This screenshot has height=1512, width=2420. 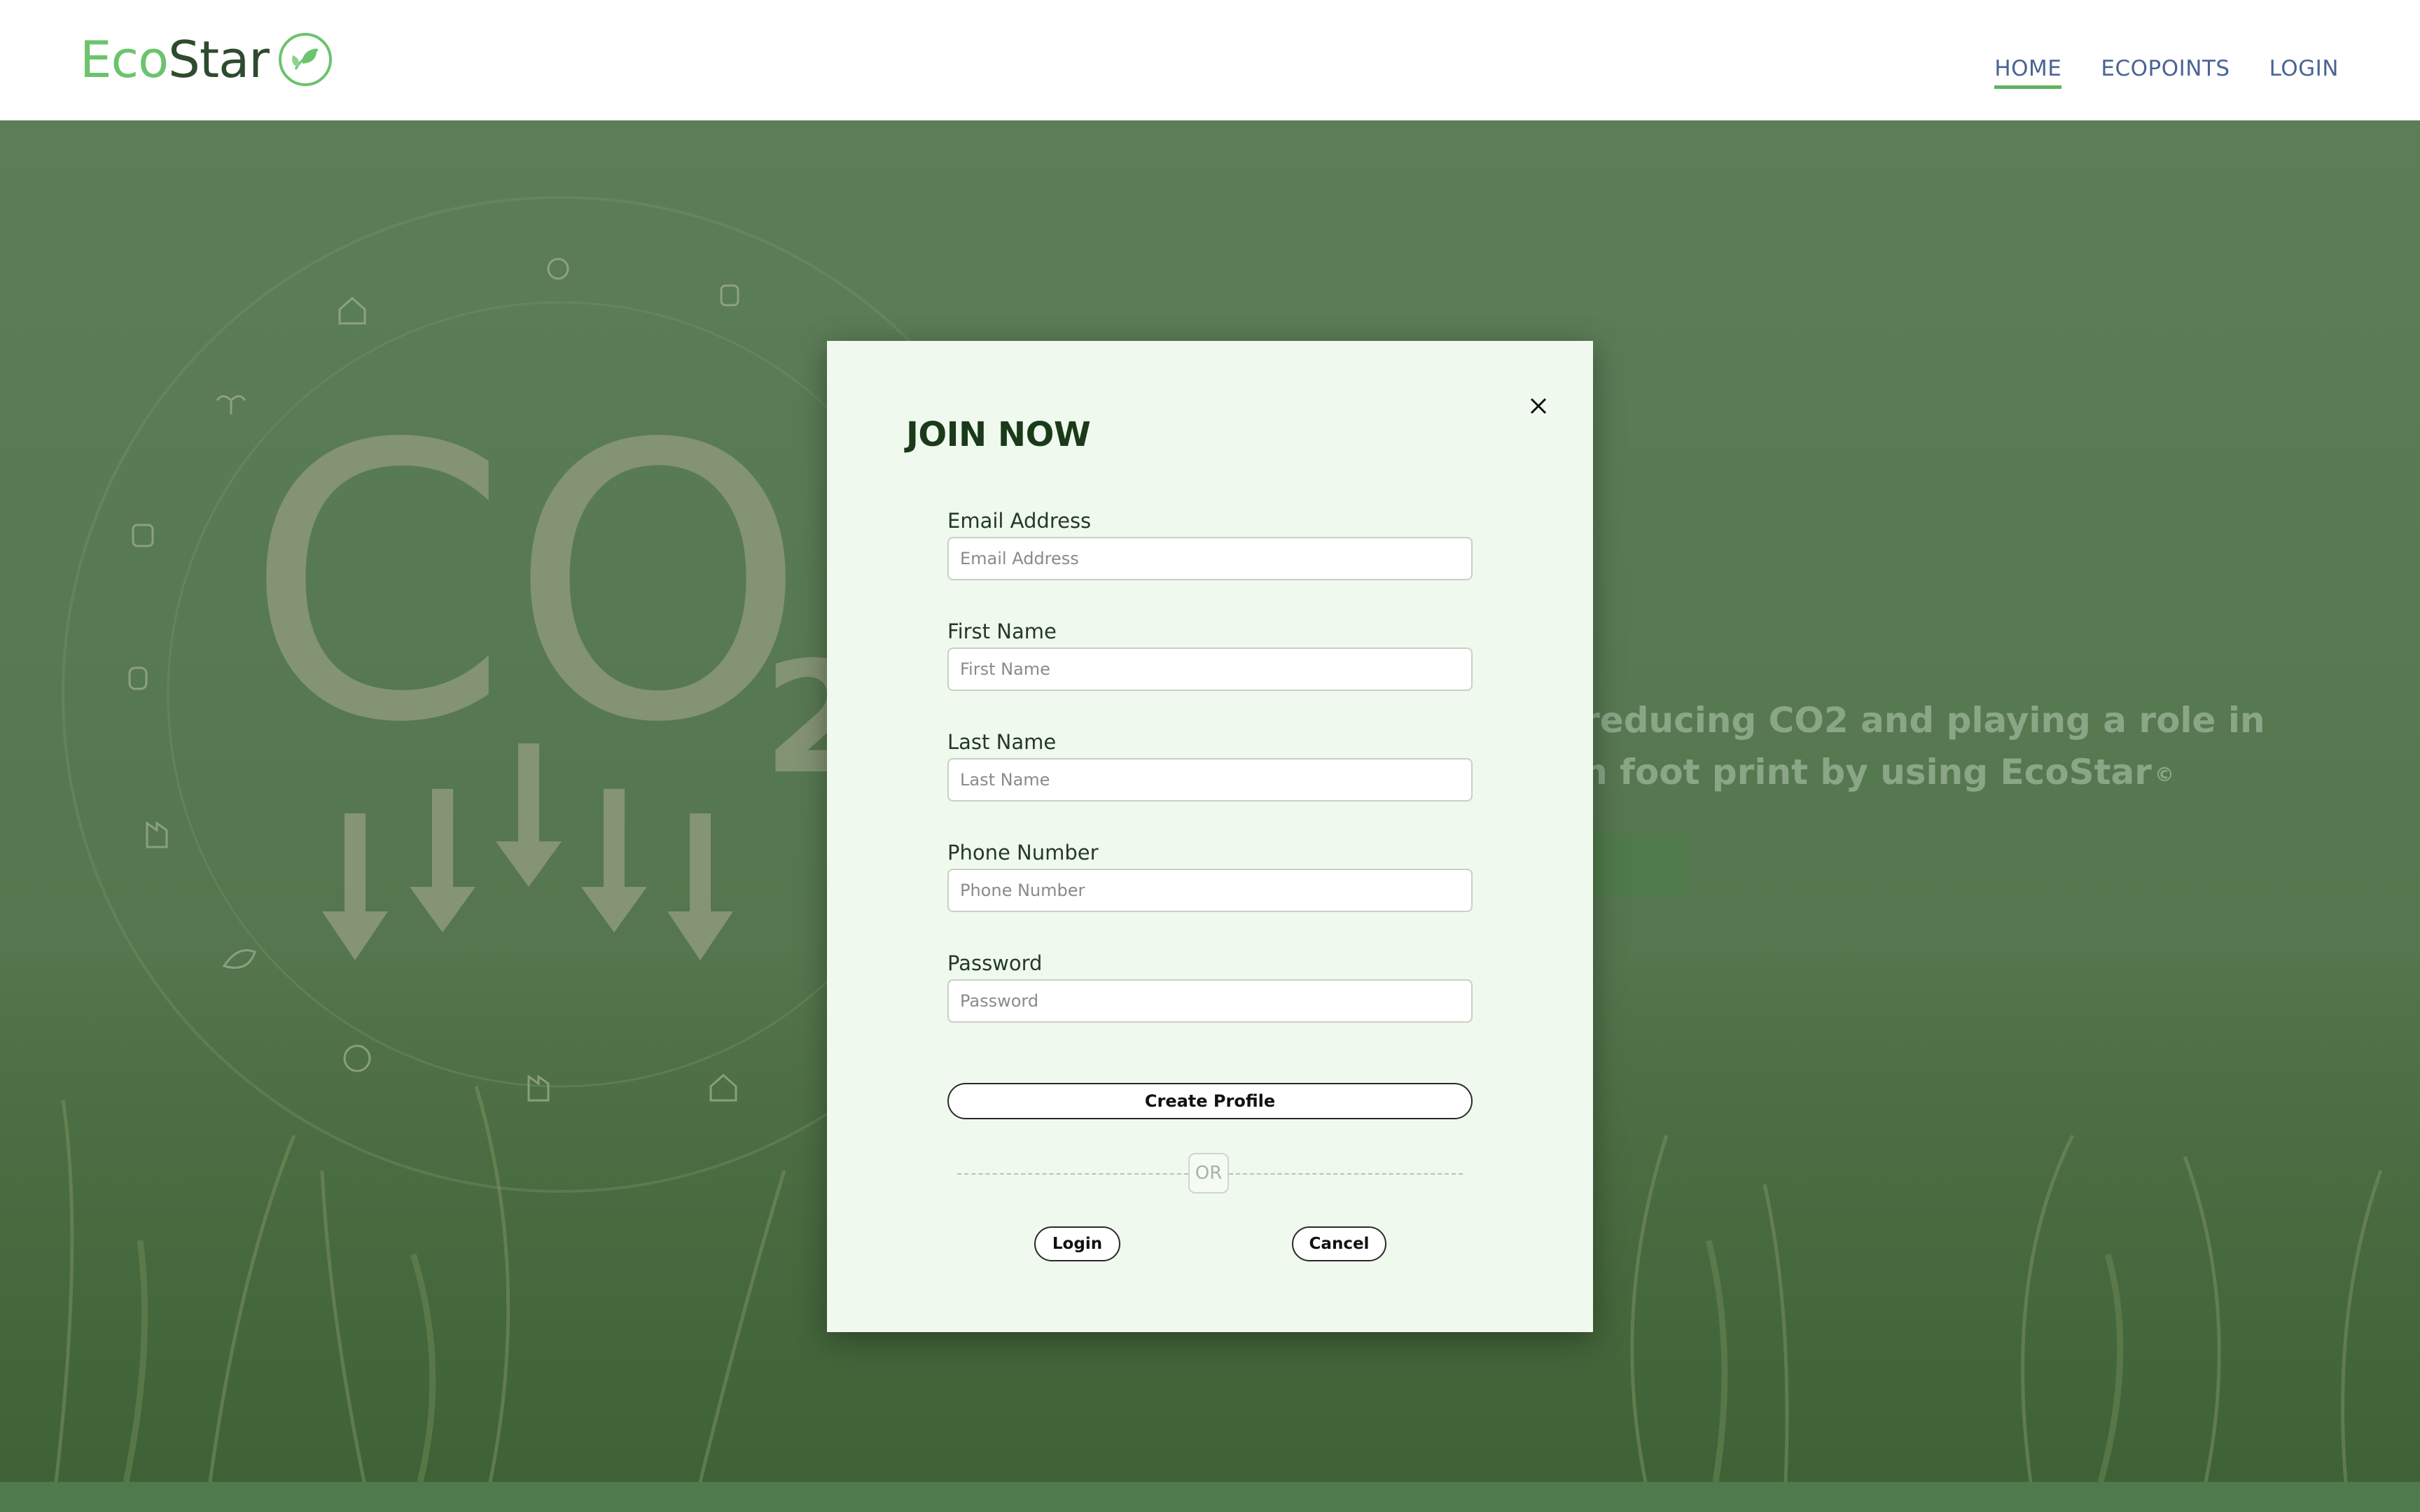 I want to click on last-name-field-group: Last Name, so click(x=1210, y=766).